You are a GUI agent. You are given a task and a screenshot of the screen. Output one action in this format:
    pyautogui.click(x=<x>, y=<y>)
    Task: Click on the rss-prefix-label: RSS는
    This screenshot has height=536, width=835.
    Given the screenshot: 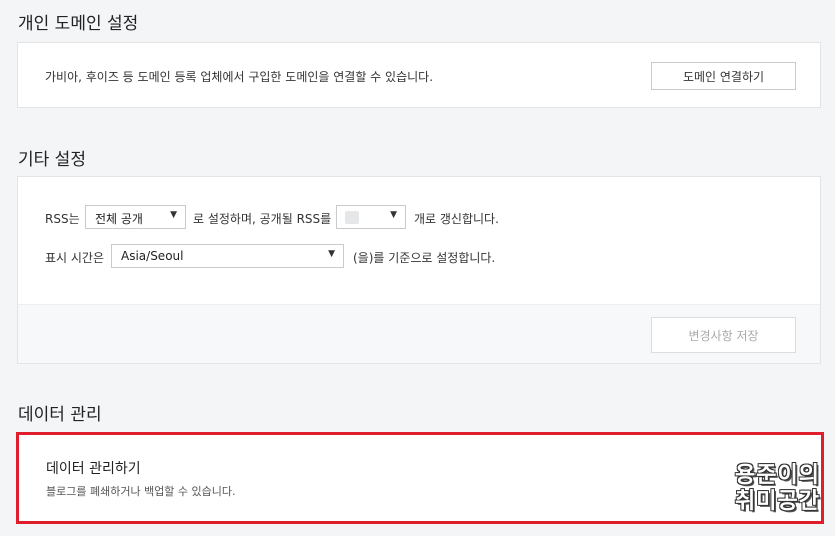 What is the action you would take?
    pyautogui.click(x=62, y=219)
    